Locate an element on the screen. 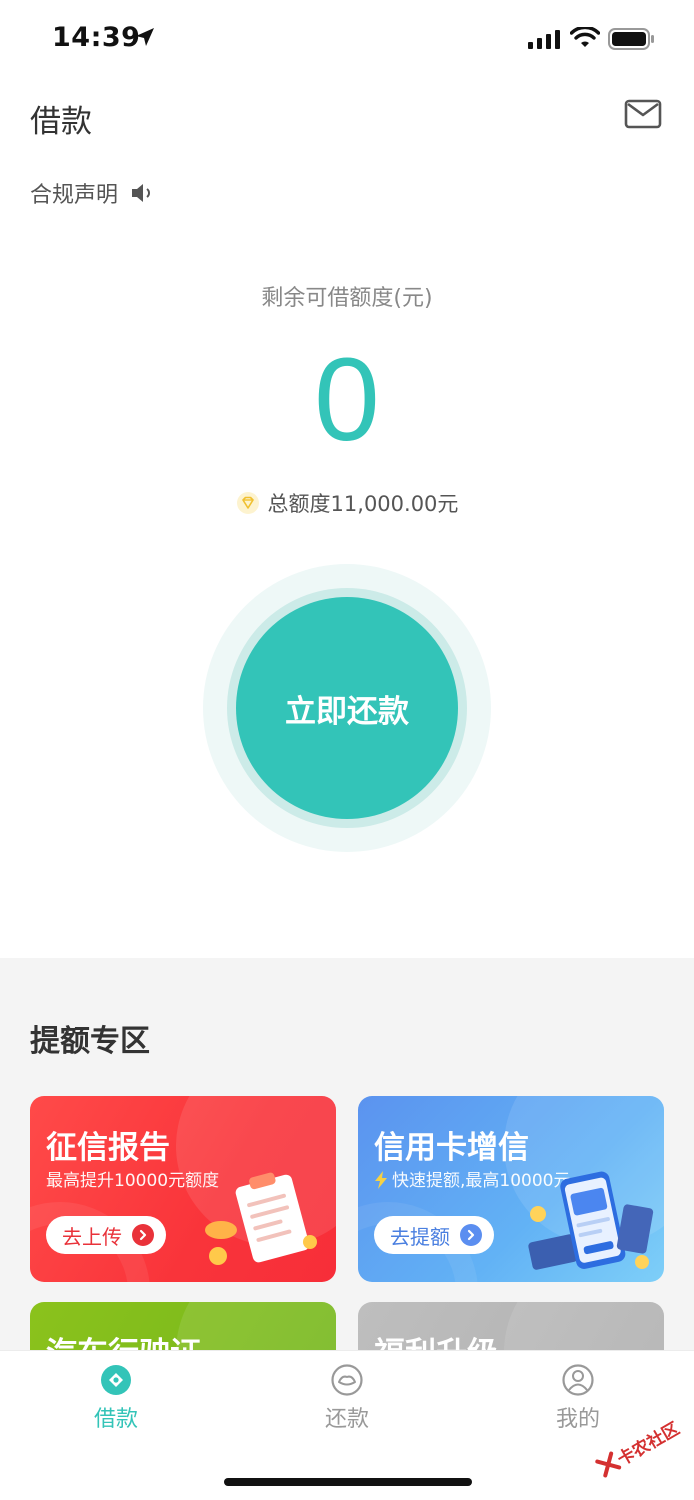  tab-label: 借款 is located at coordinates (115, 1419).